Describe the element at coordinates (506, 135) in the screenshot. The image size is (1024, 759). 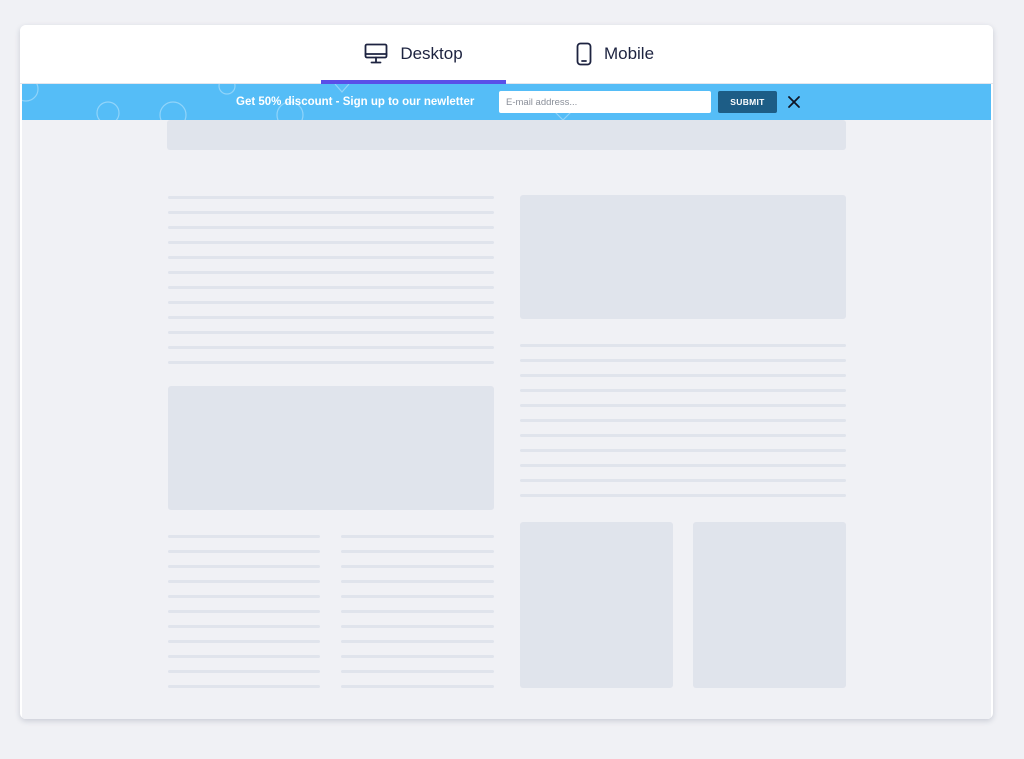
I see `header-placeholder` at that location.